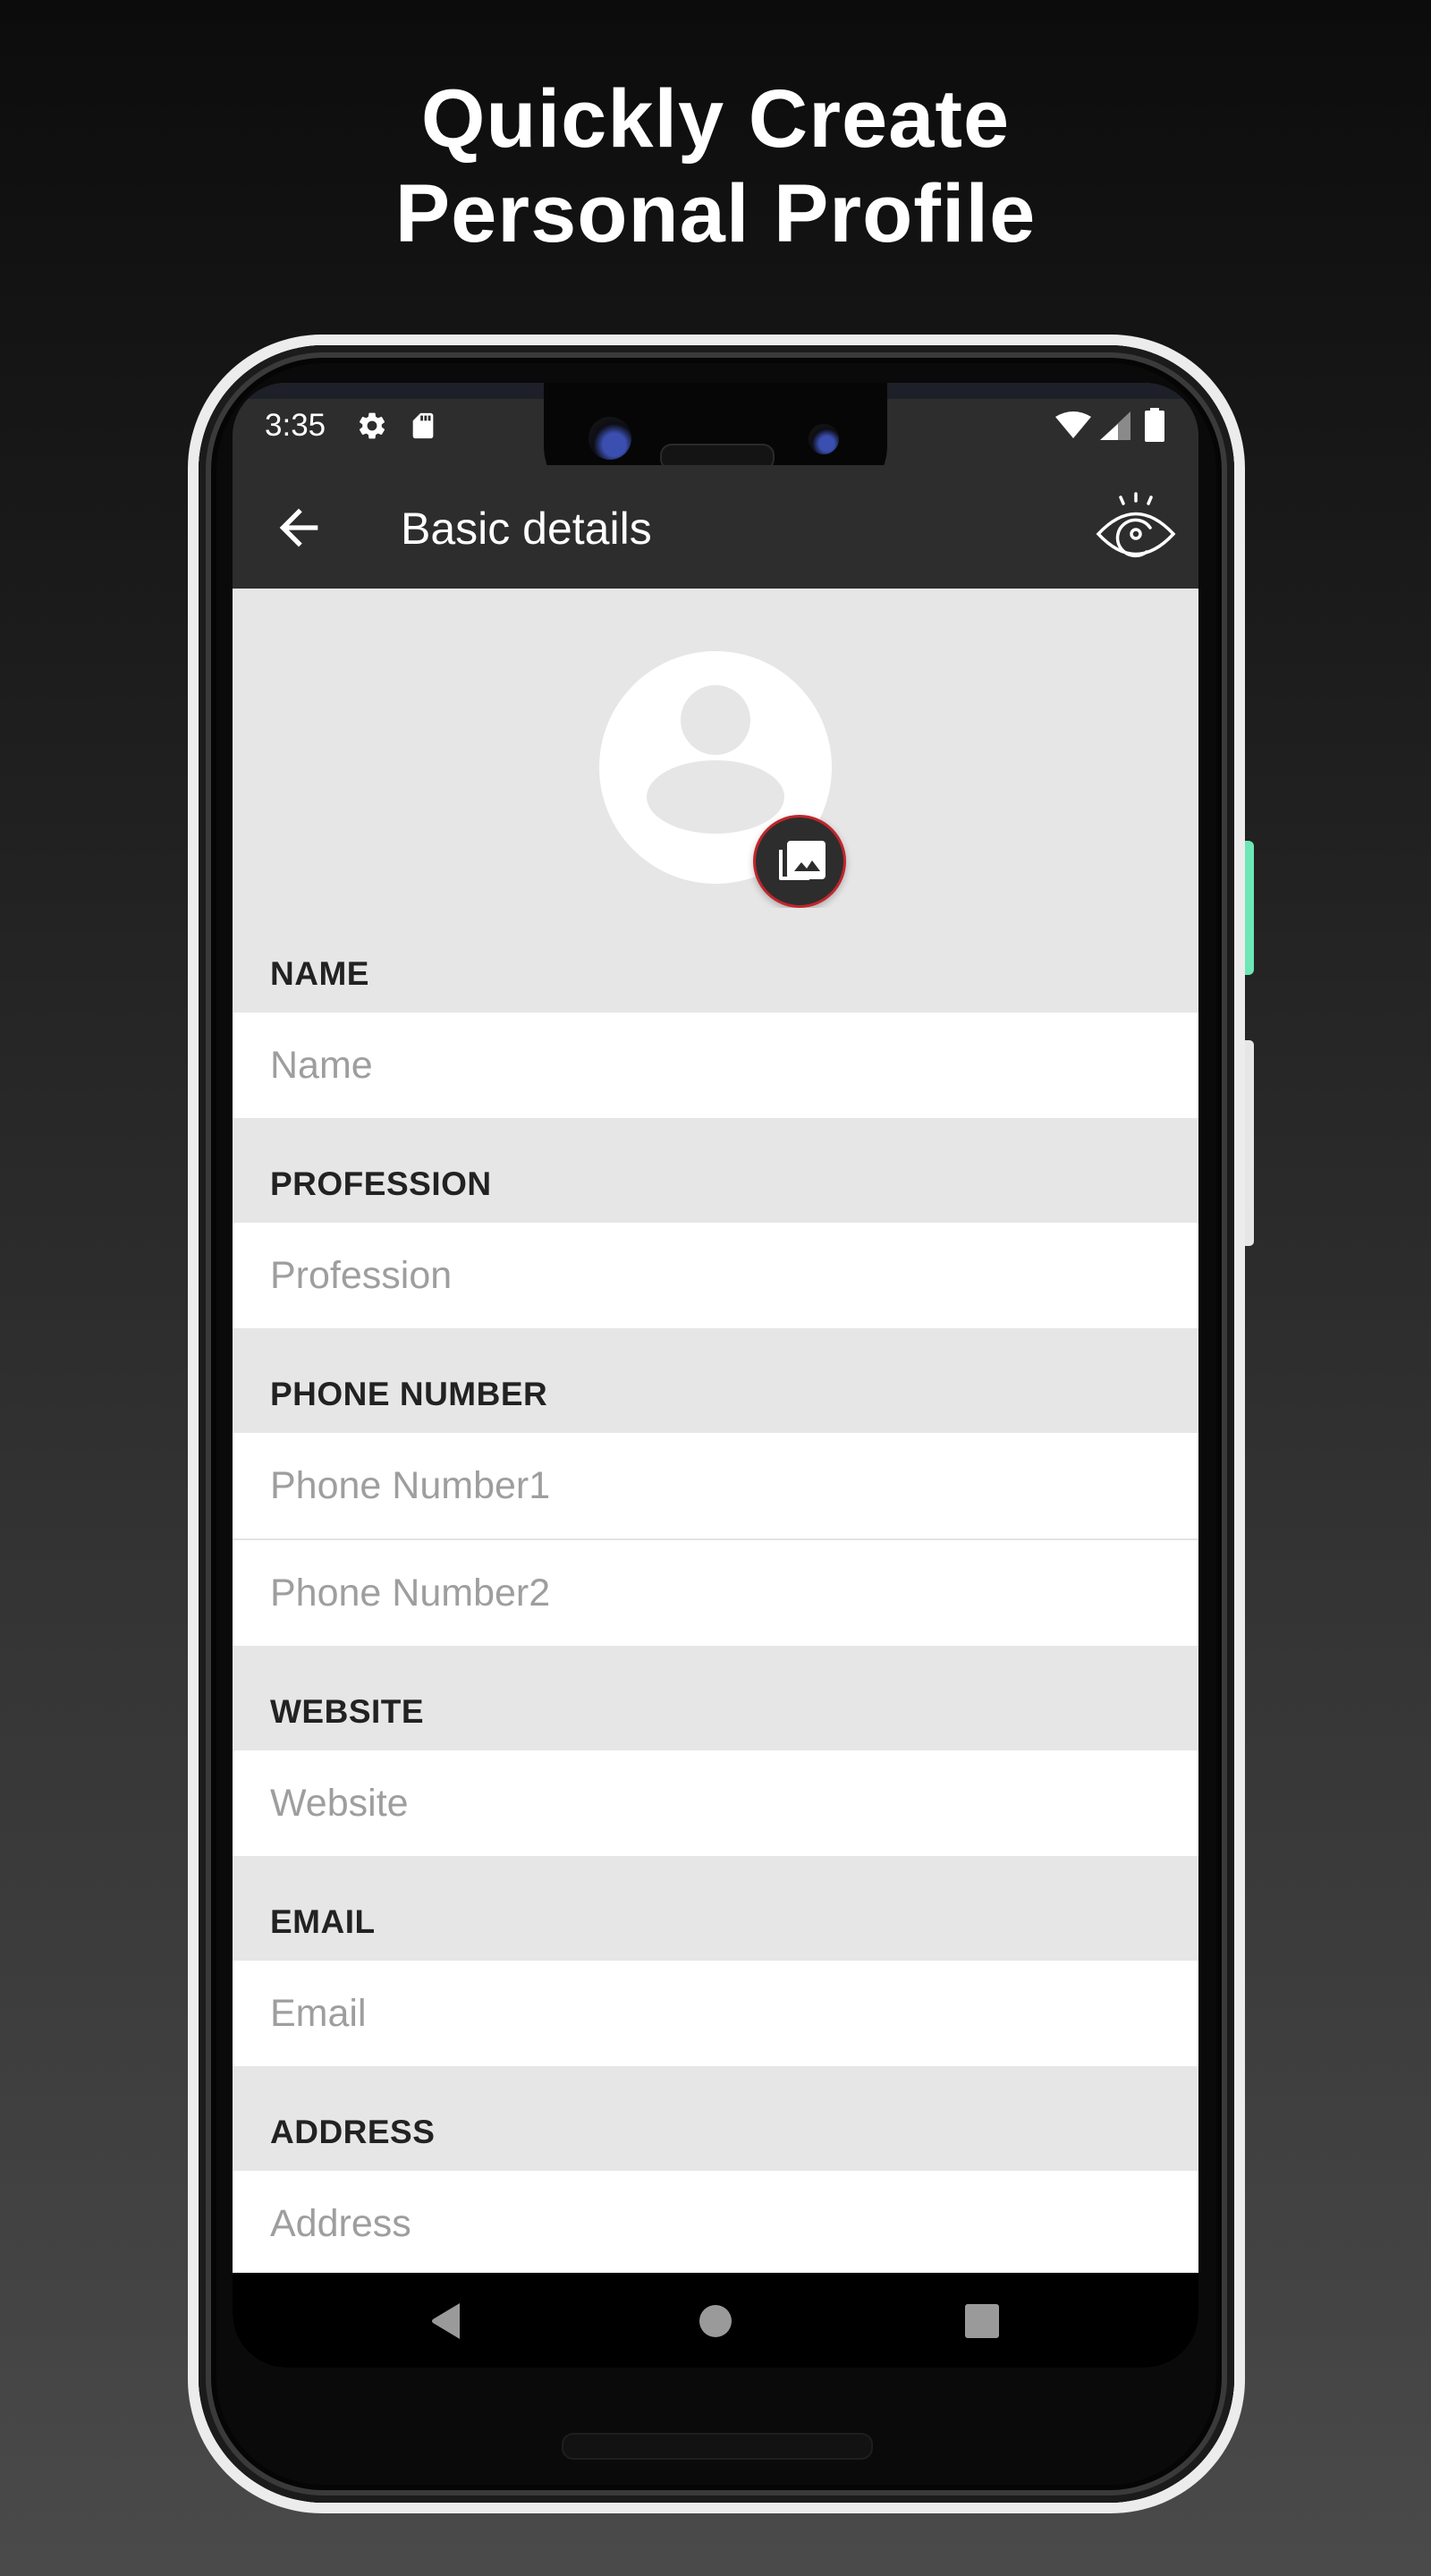  I want to click on section-address: ADDRESS, so click(716, 2171).